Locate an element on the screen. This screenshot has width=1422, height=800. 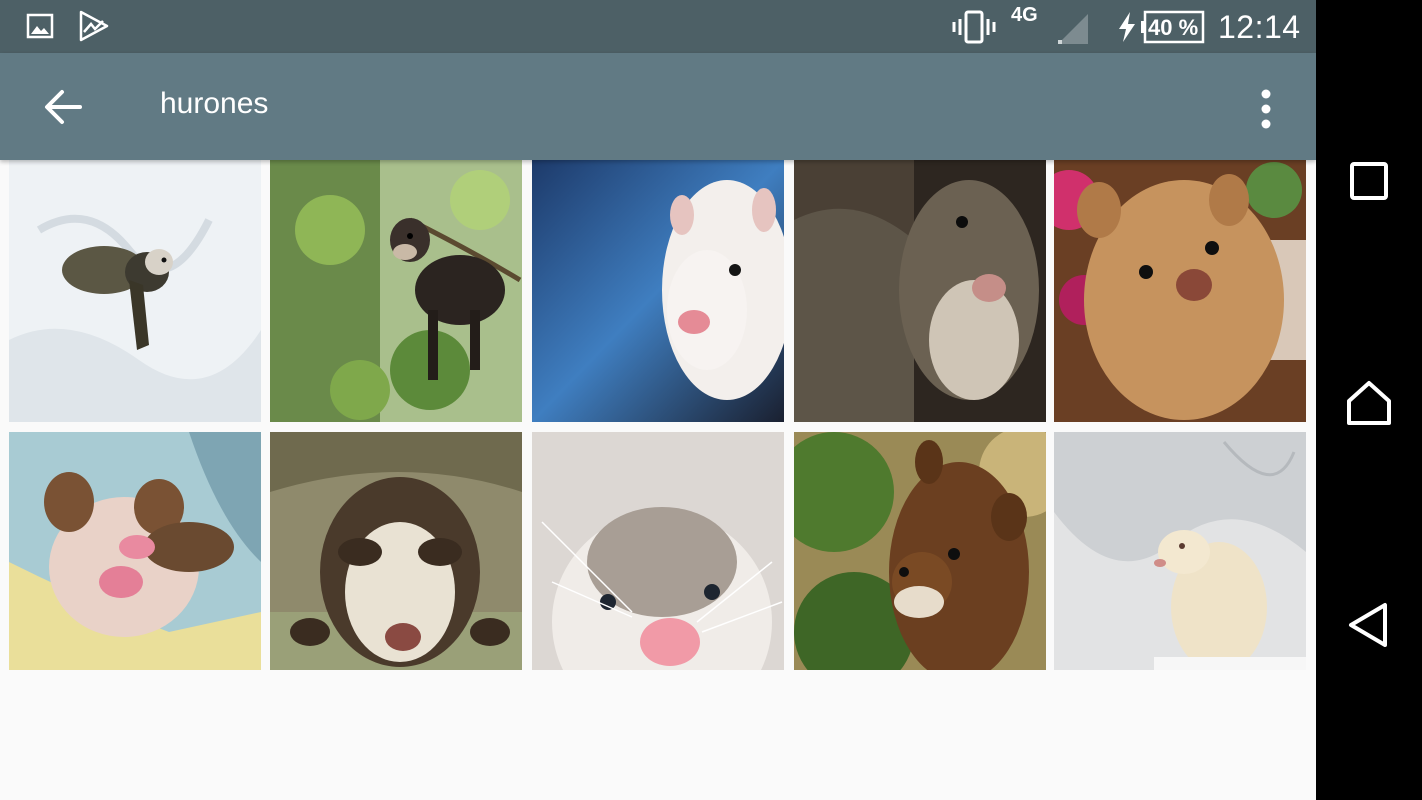
arrow-back-icon is located at coordinates (63, 107).